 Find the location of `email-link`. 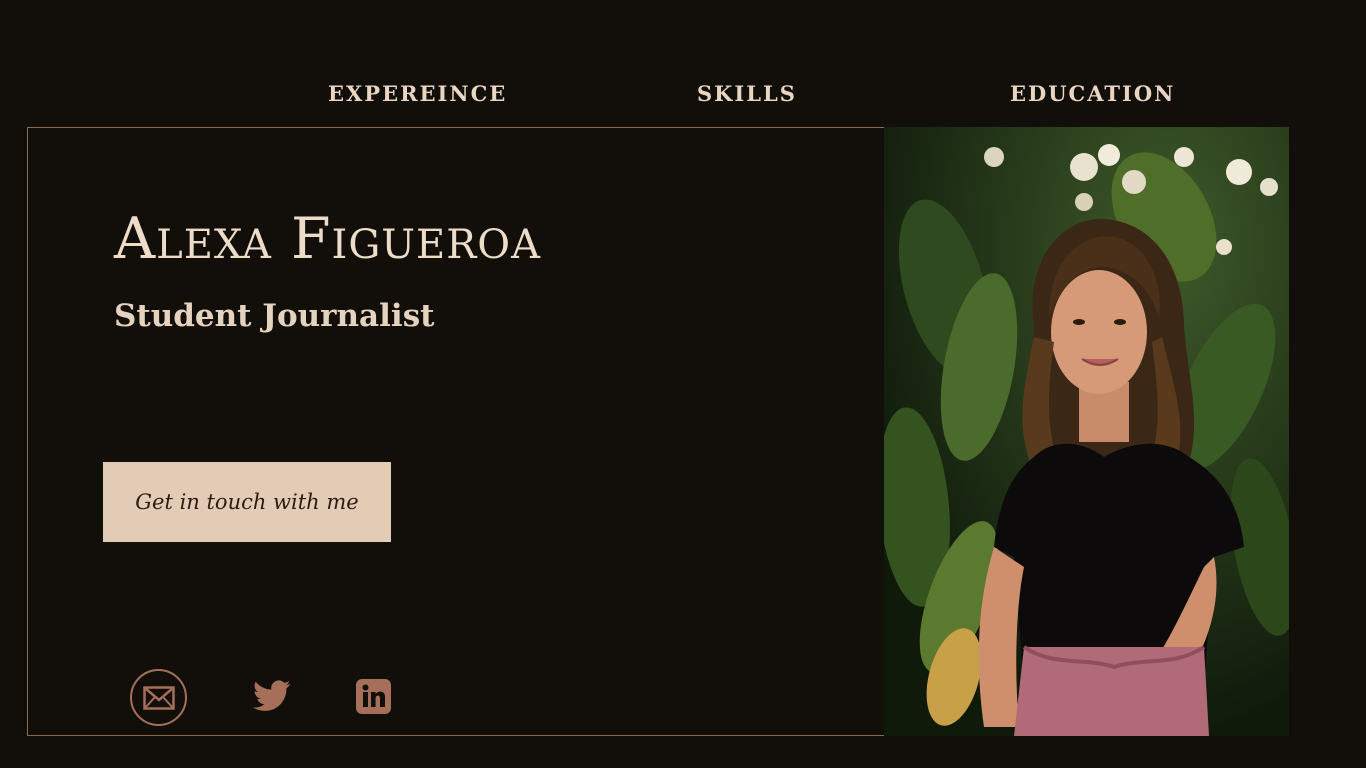

email-link is located at coordinates (158, 697).